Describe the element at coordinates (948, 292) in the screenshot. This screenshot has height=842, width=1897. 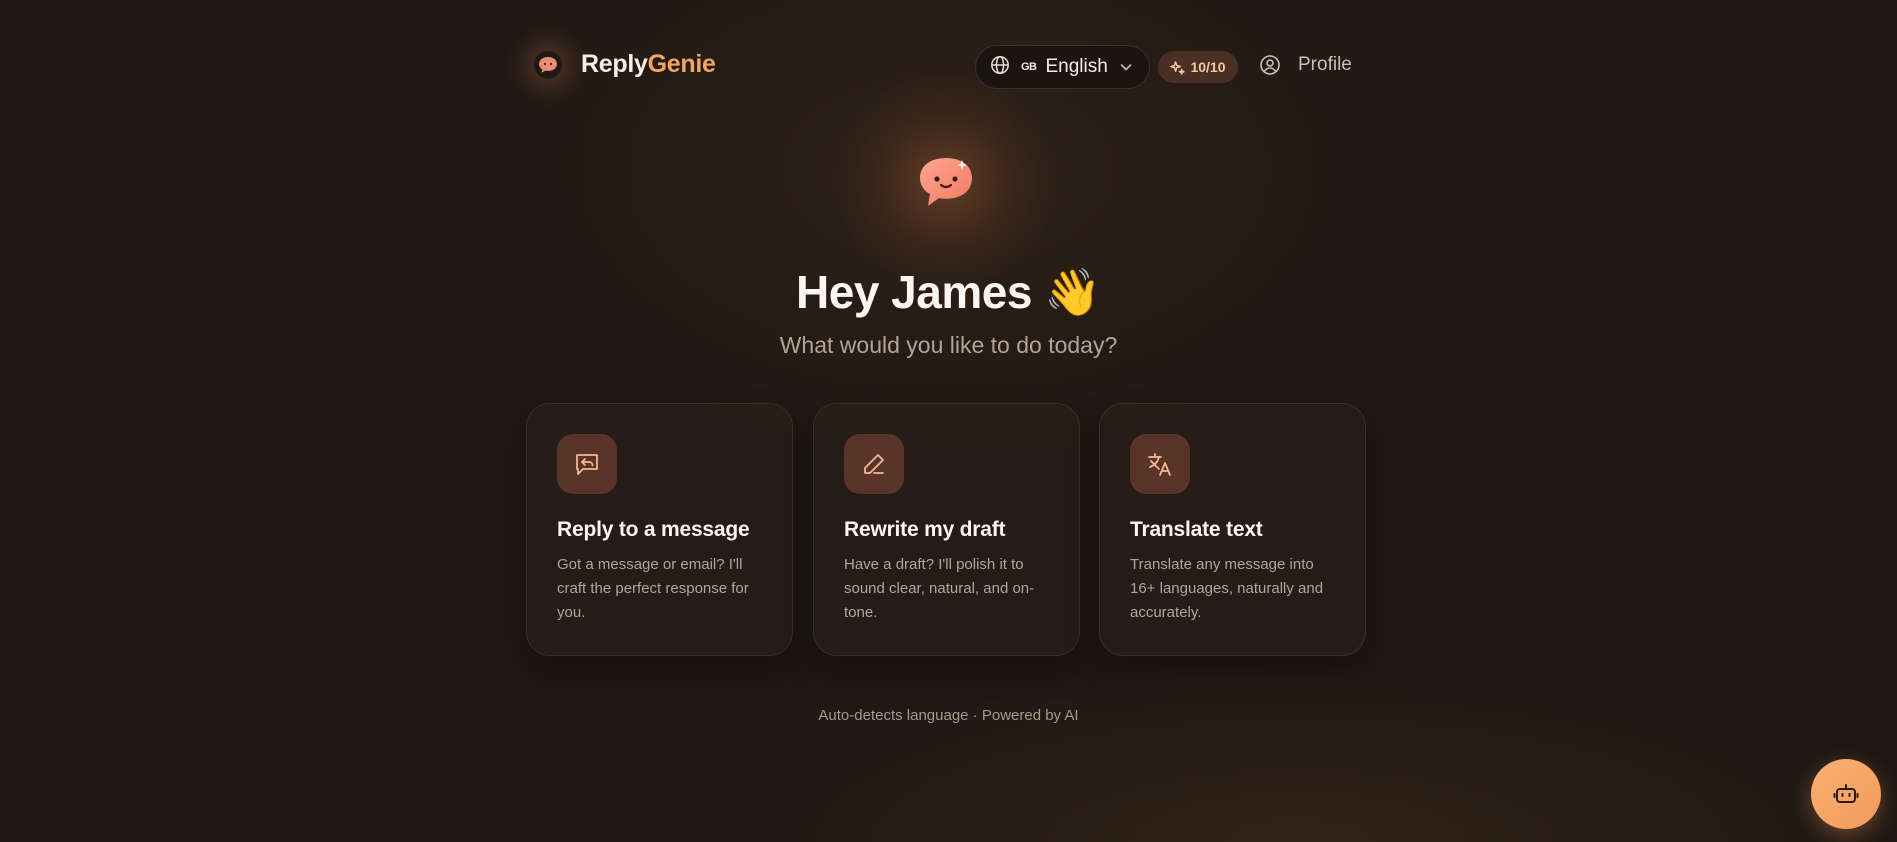
I see `greeting-title: Hey James 👋` at that location.